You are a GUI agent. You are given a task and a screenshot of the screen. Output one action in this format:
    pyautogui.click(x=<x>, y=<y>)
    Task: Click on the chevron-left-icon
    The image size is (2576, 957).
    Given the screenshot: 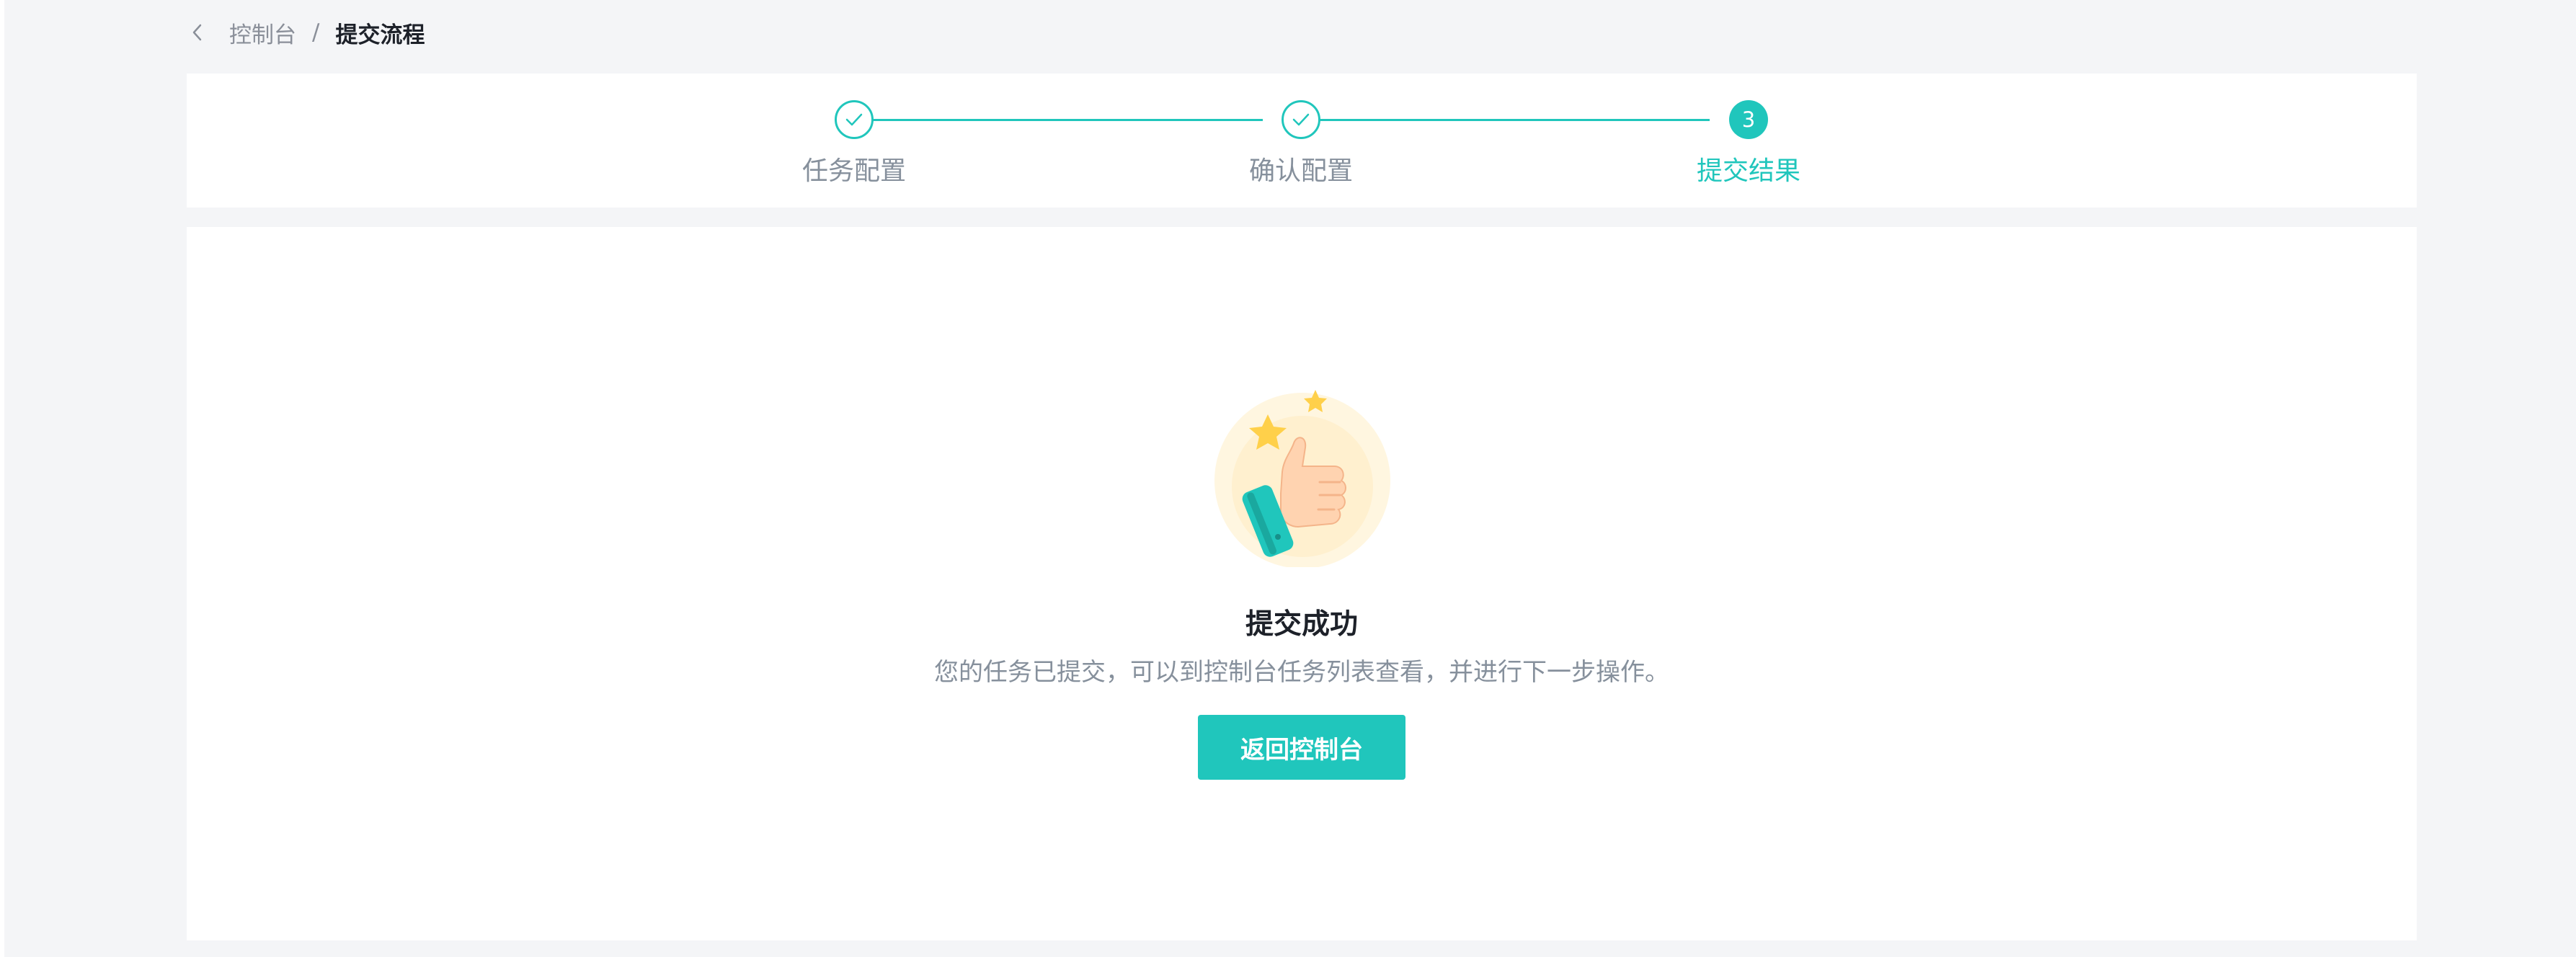 What is the action you would take?
    pyautogui.click(x=198, y=32)
    